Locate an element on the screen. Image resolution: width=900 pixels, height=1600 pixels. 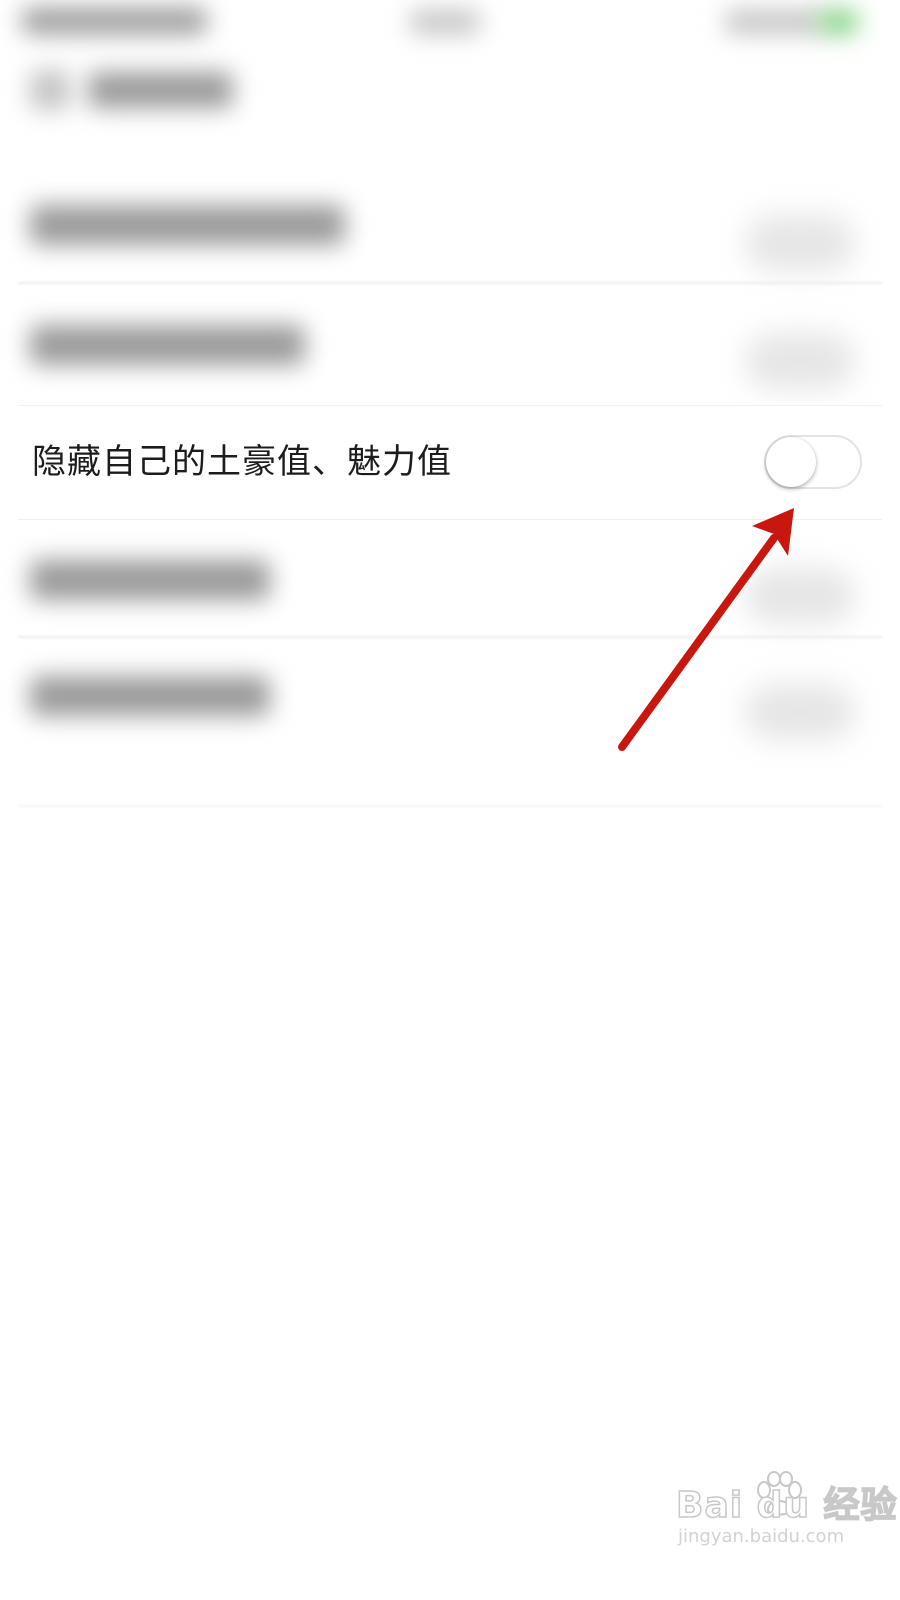
setting-row-4-toggle-blurred is located at coordinates (800, 596).